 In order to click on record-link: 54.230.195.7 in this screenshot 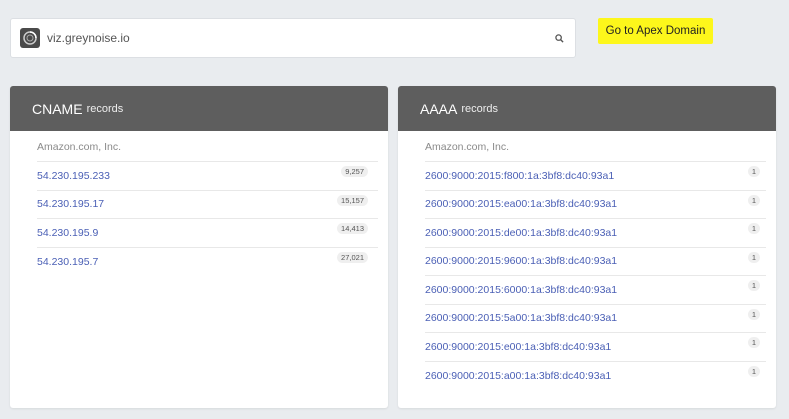, I will do `click(67, 262)`.